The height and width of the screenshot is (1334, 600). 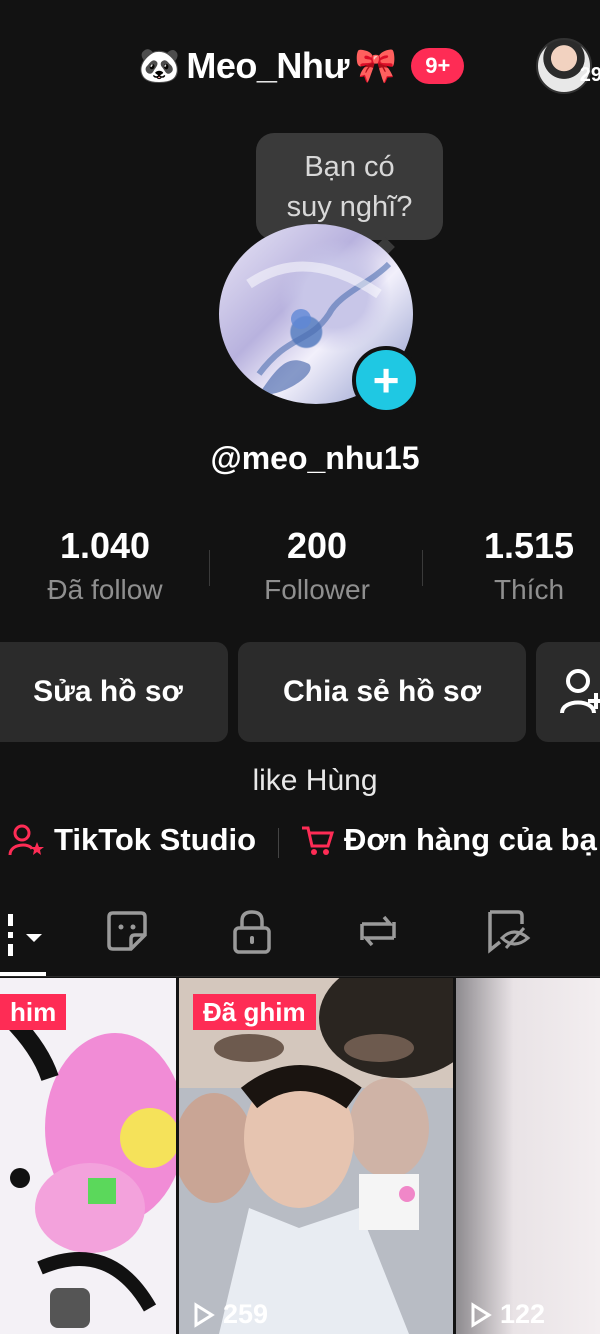 I want to click on tab-private, so click(x=252, y=934).